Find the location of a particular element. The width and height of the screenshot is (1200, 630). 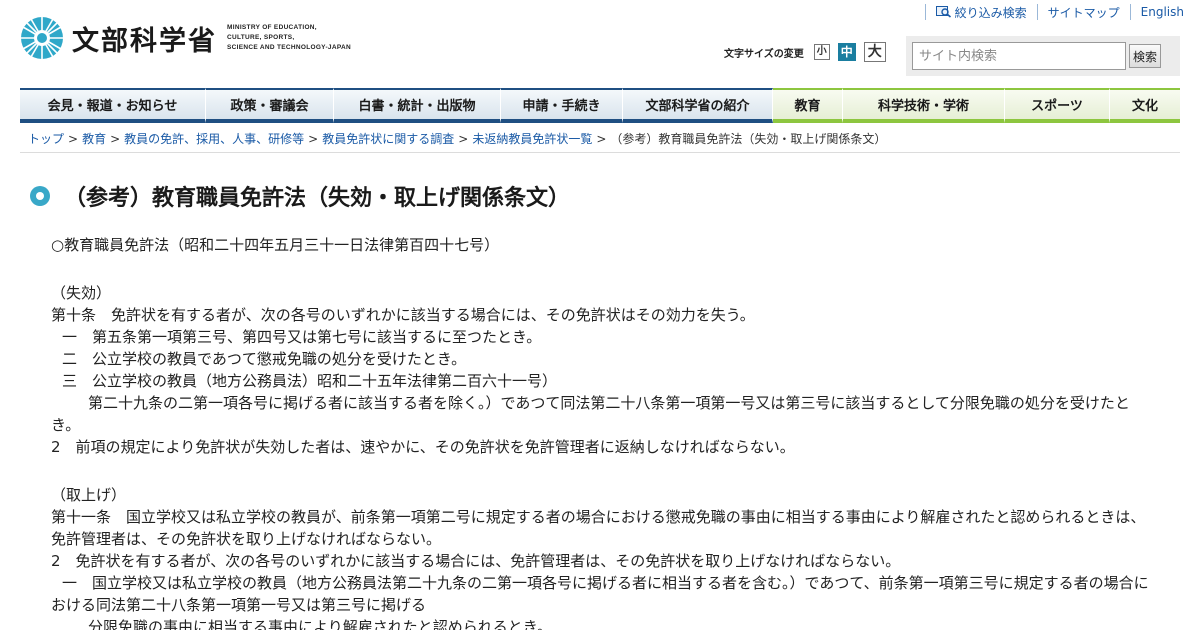

site-search: 検索 is located at coordinates (1043, 56).